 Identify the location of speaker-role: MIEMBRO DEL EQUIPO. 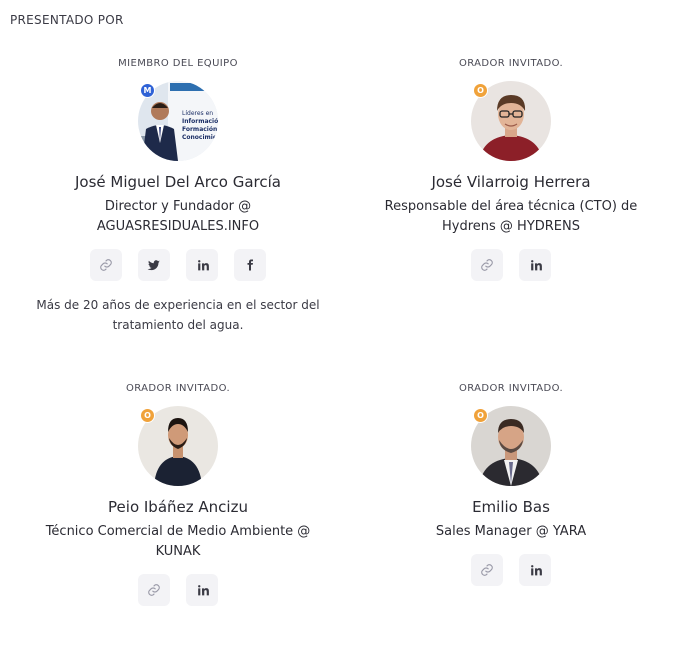
(178, 63).